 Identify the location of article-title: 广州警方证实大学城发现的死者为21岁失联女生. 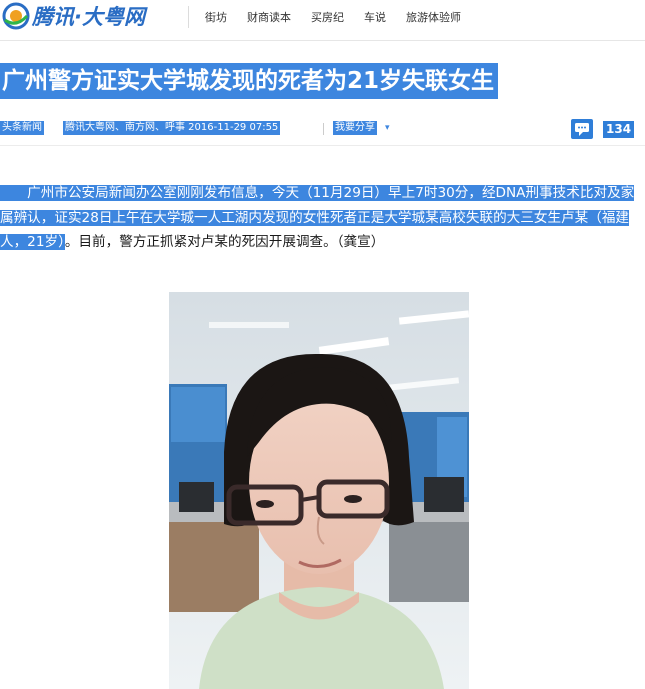
(248, 81).